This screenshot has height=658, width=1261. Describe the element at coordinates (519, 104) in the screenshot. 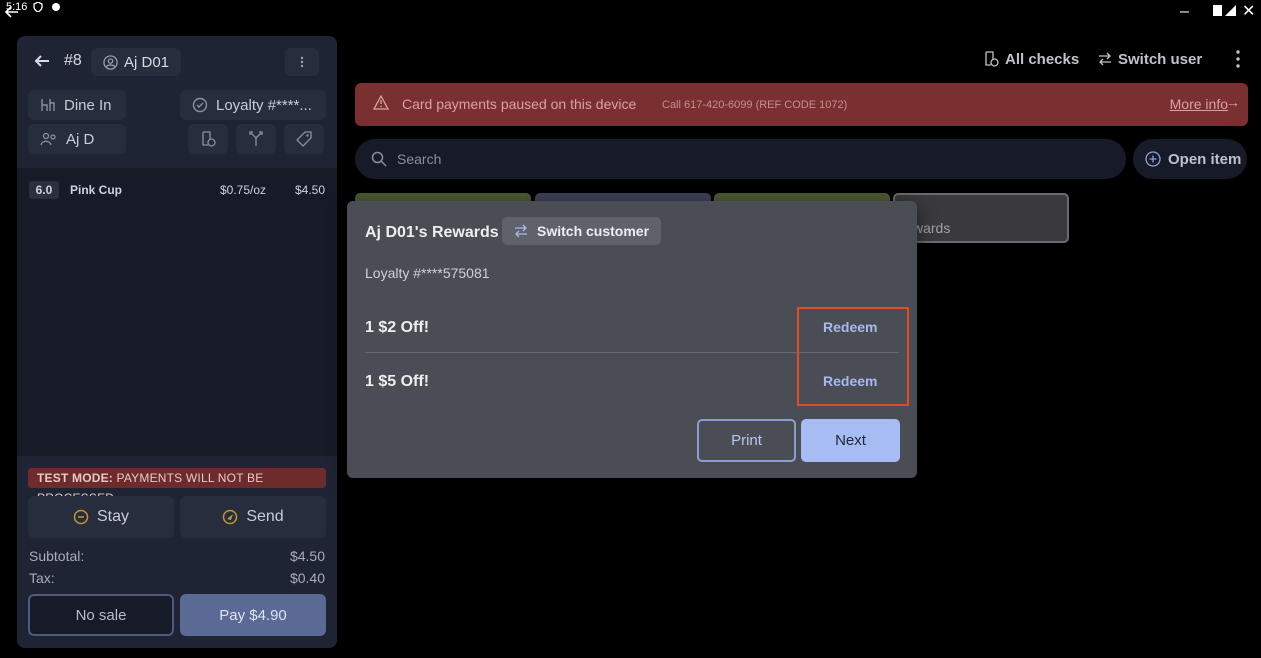

I see `banner-message: Card payments paused on this device` at that location.